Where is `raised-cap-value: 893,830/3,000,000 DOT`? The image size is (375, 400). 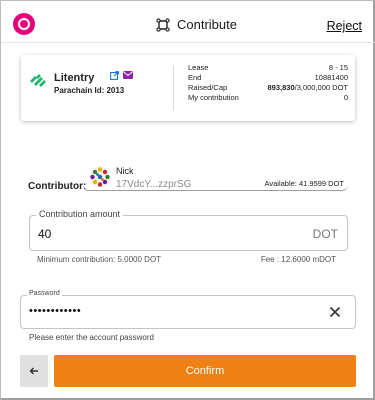 raised-cap-value: 893,830/3,000,000 DOT is located at coordinates (308, 88).